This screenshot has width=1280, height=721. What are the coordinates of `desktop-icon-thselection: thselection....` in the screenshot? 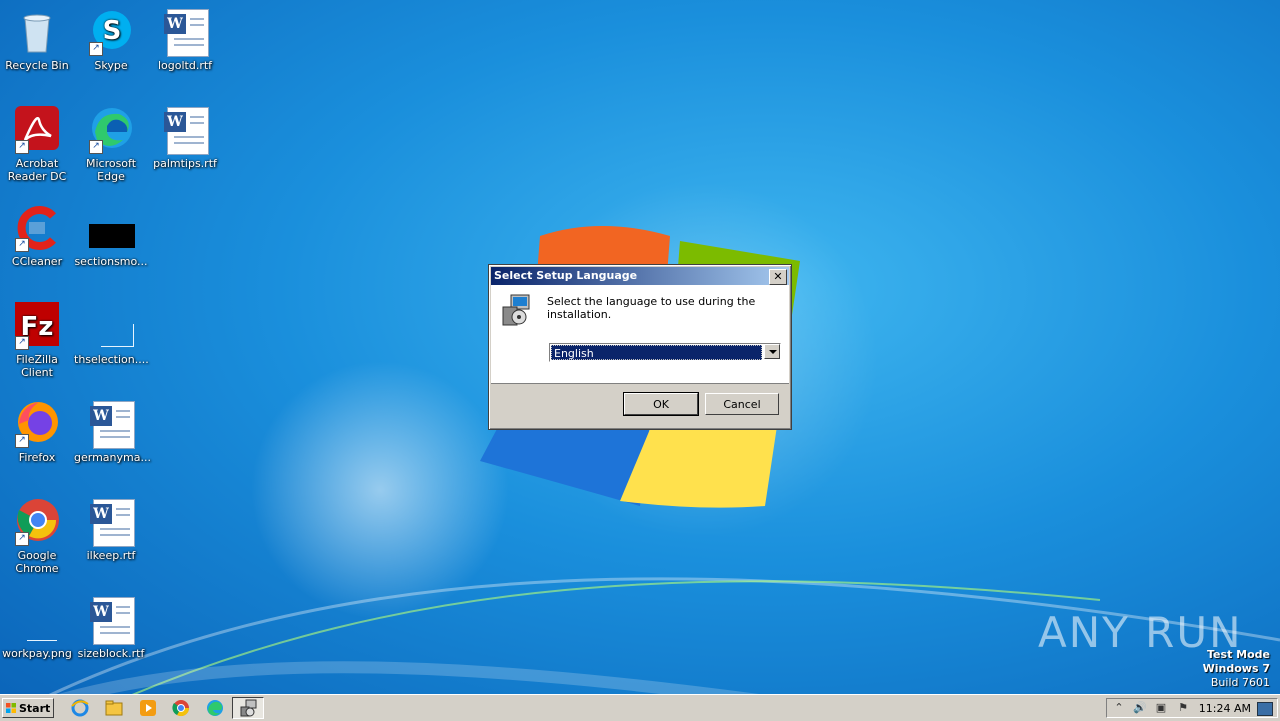 It's located at (111, 334).